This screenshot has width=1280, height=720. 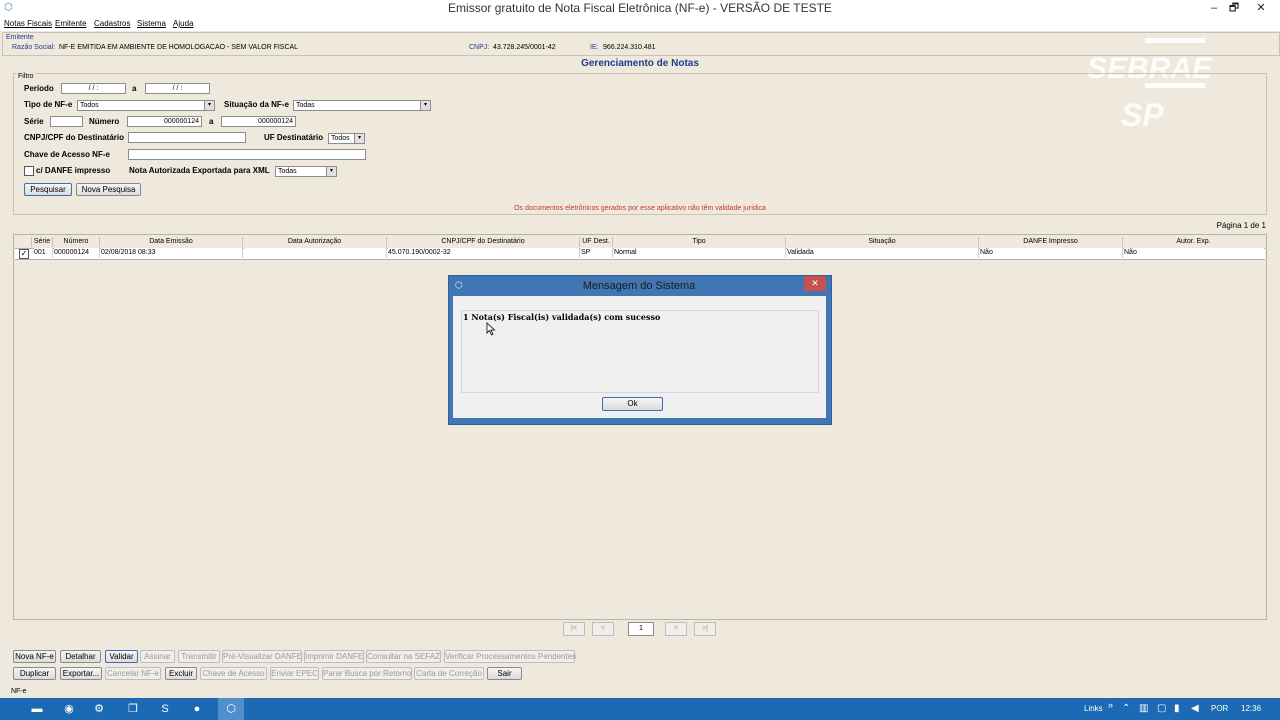 What do you see at coordinates (172, 253) in the screenshot?
I see `cell-data-emissao: 02/08/2018 08:33` at bounding box center [172, 253].